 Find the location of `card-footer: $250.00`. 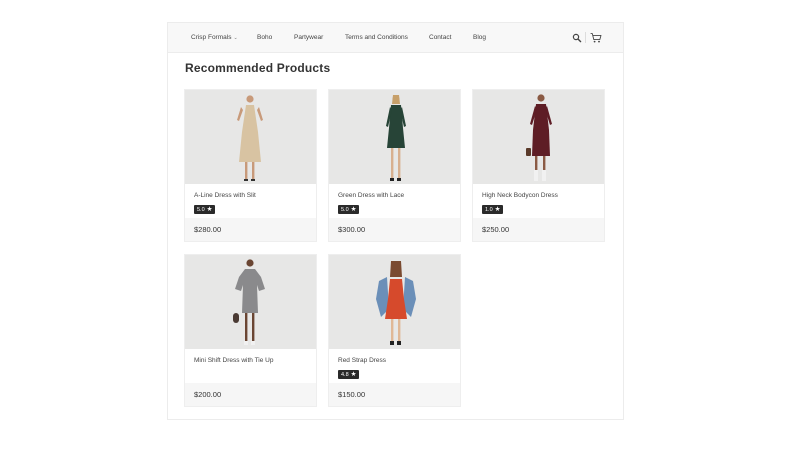

card-footer: $250.00 is located at coordinates (538, 229).